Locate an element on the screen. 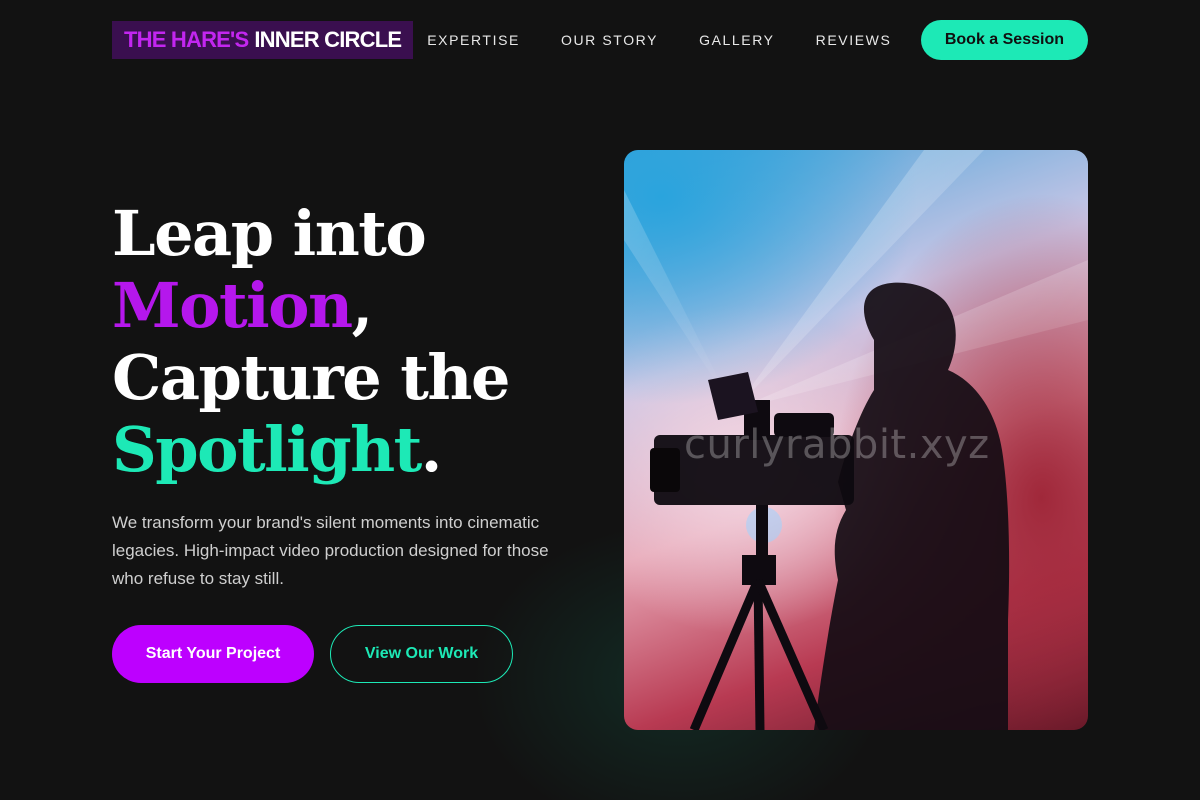 The width and height of the screenshot is (1200, 800). book-session-button: Book a Session is located at coordinates (1004, 40).